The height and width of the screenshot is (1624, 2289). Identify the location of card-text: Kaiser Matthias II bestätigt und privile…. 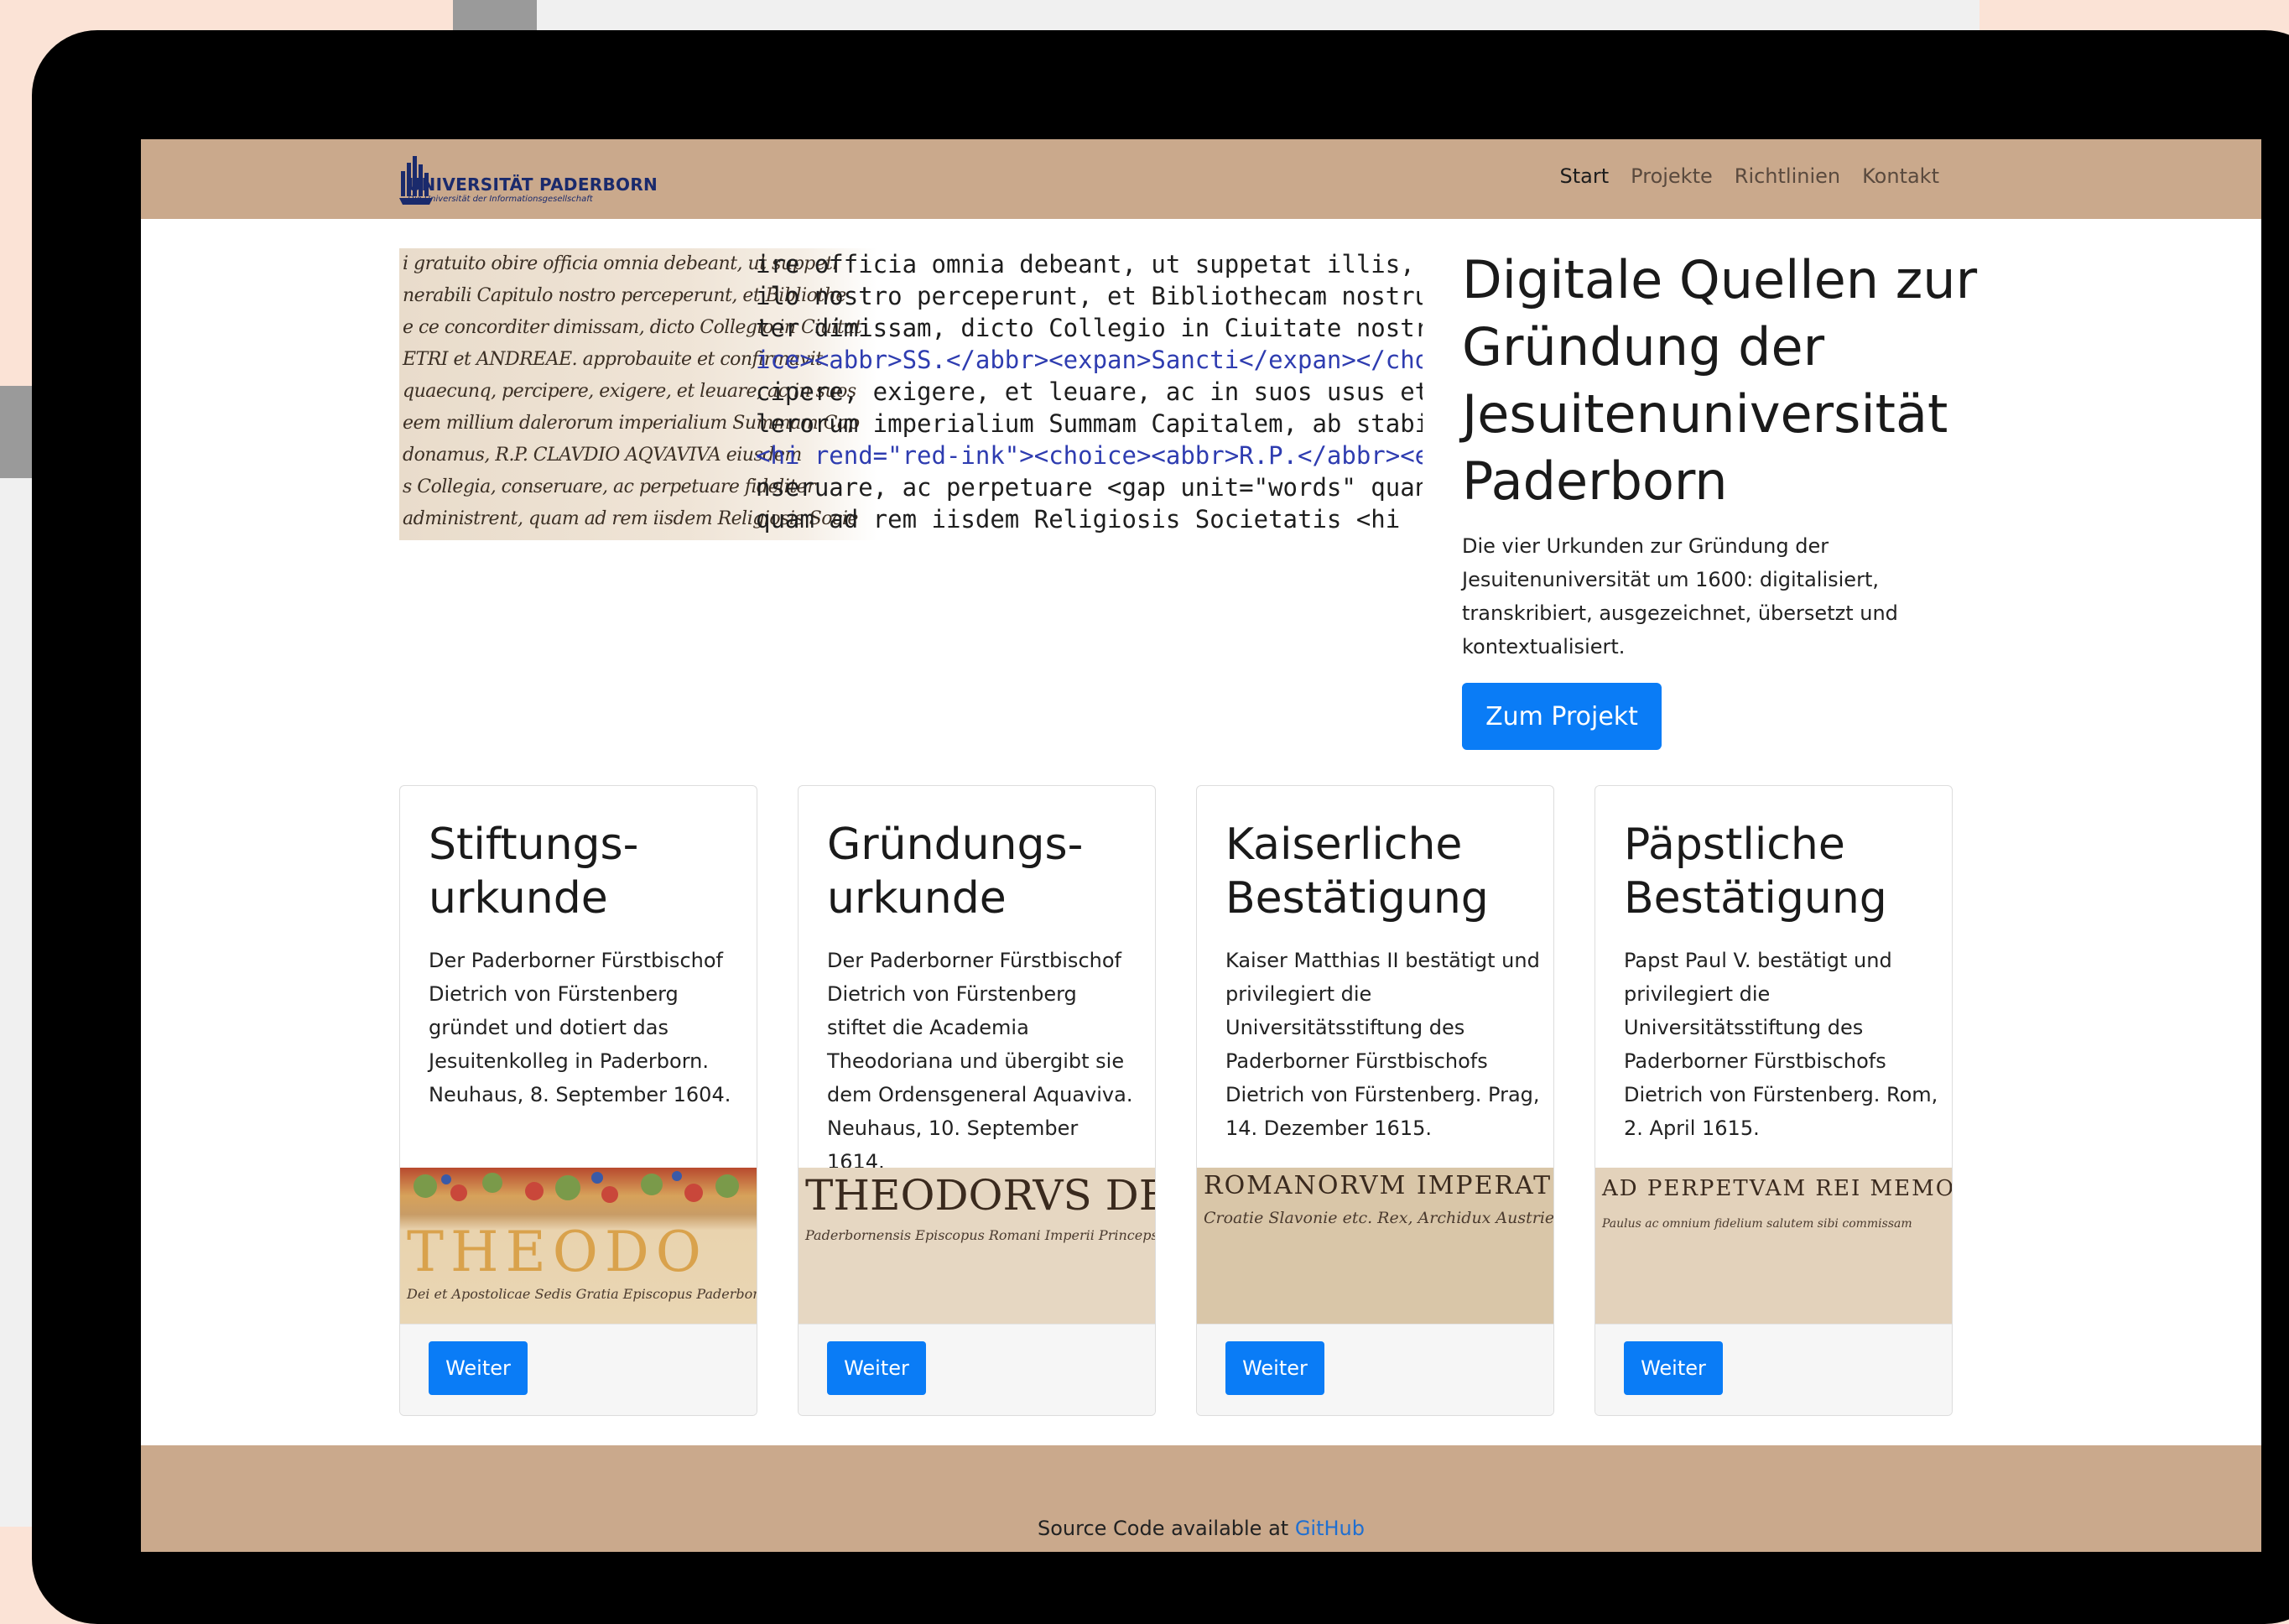
(1383, 1044).